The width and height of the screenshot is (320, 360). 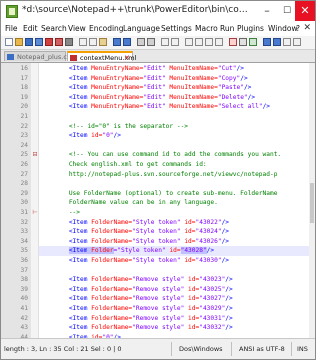 What do you see at coordinates (24, 308) in the screenshot?
I see `line-number: 41` at bounding box center [24, 308].